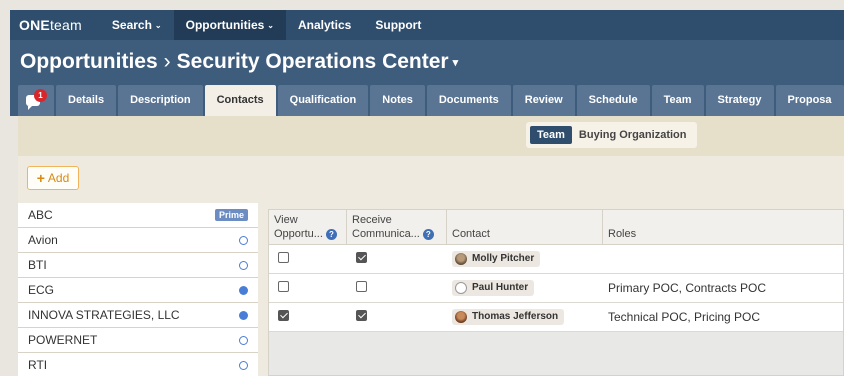  I want to click on toggle-team: Team, so click(551, 135).